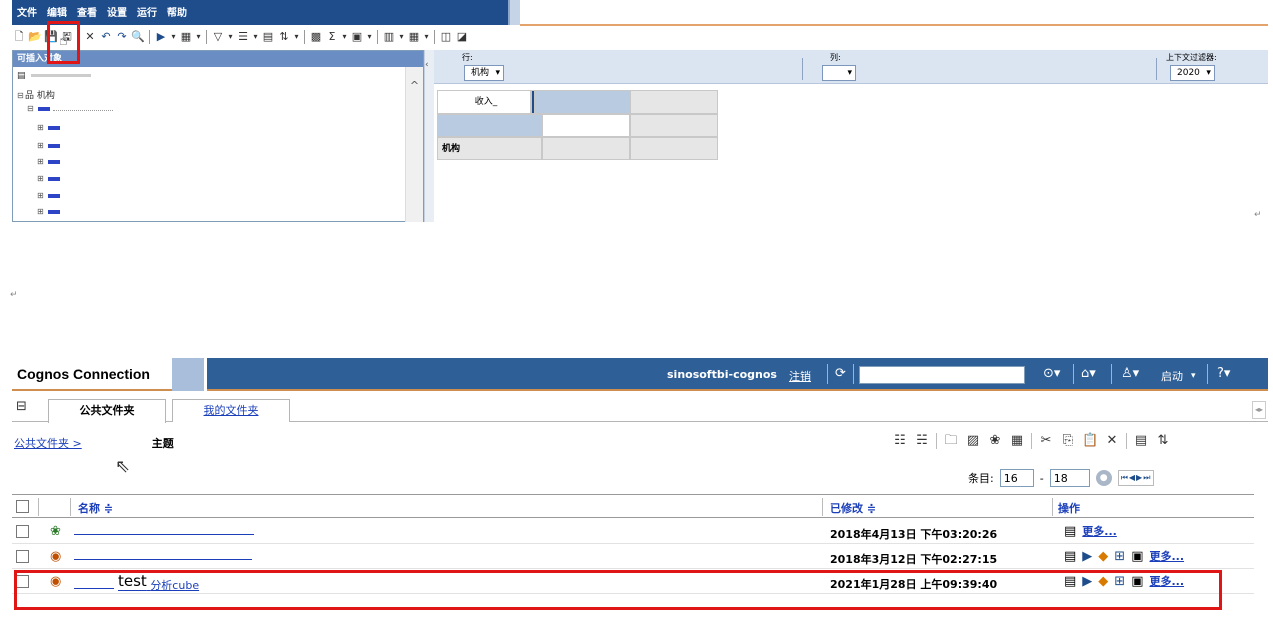 The width and height of the screenshot is (1273, 630). I want to click on select-all-checkbox, so click(22, 506).